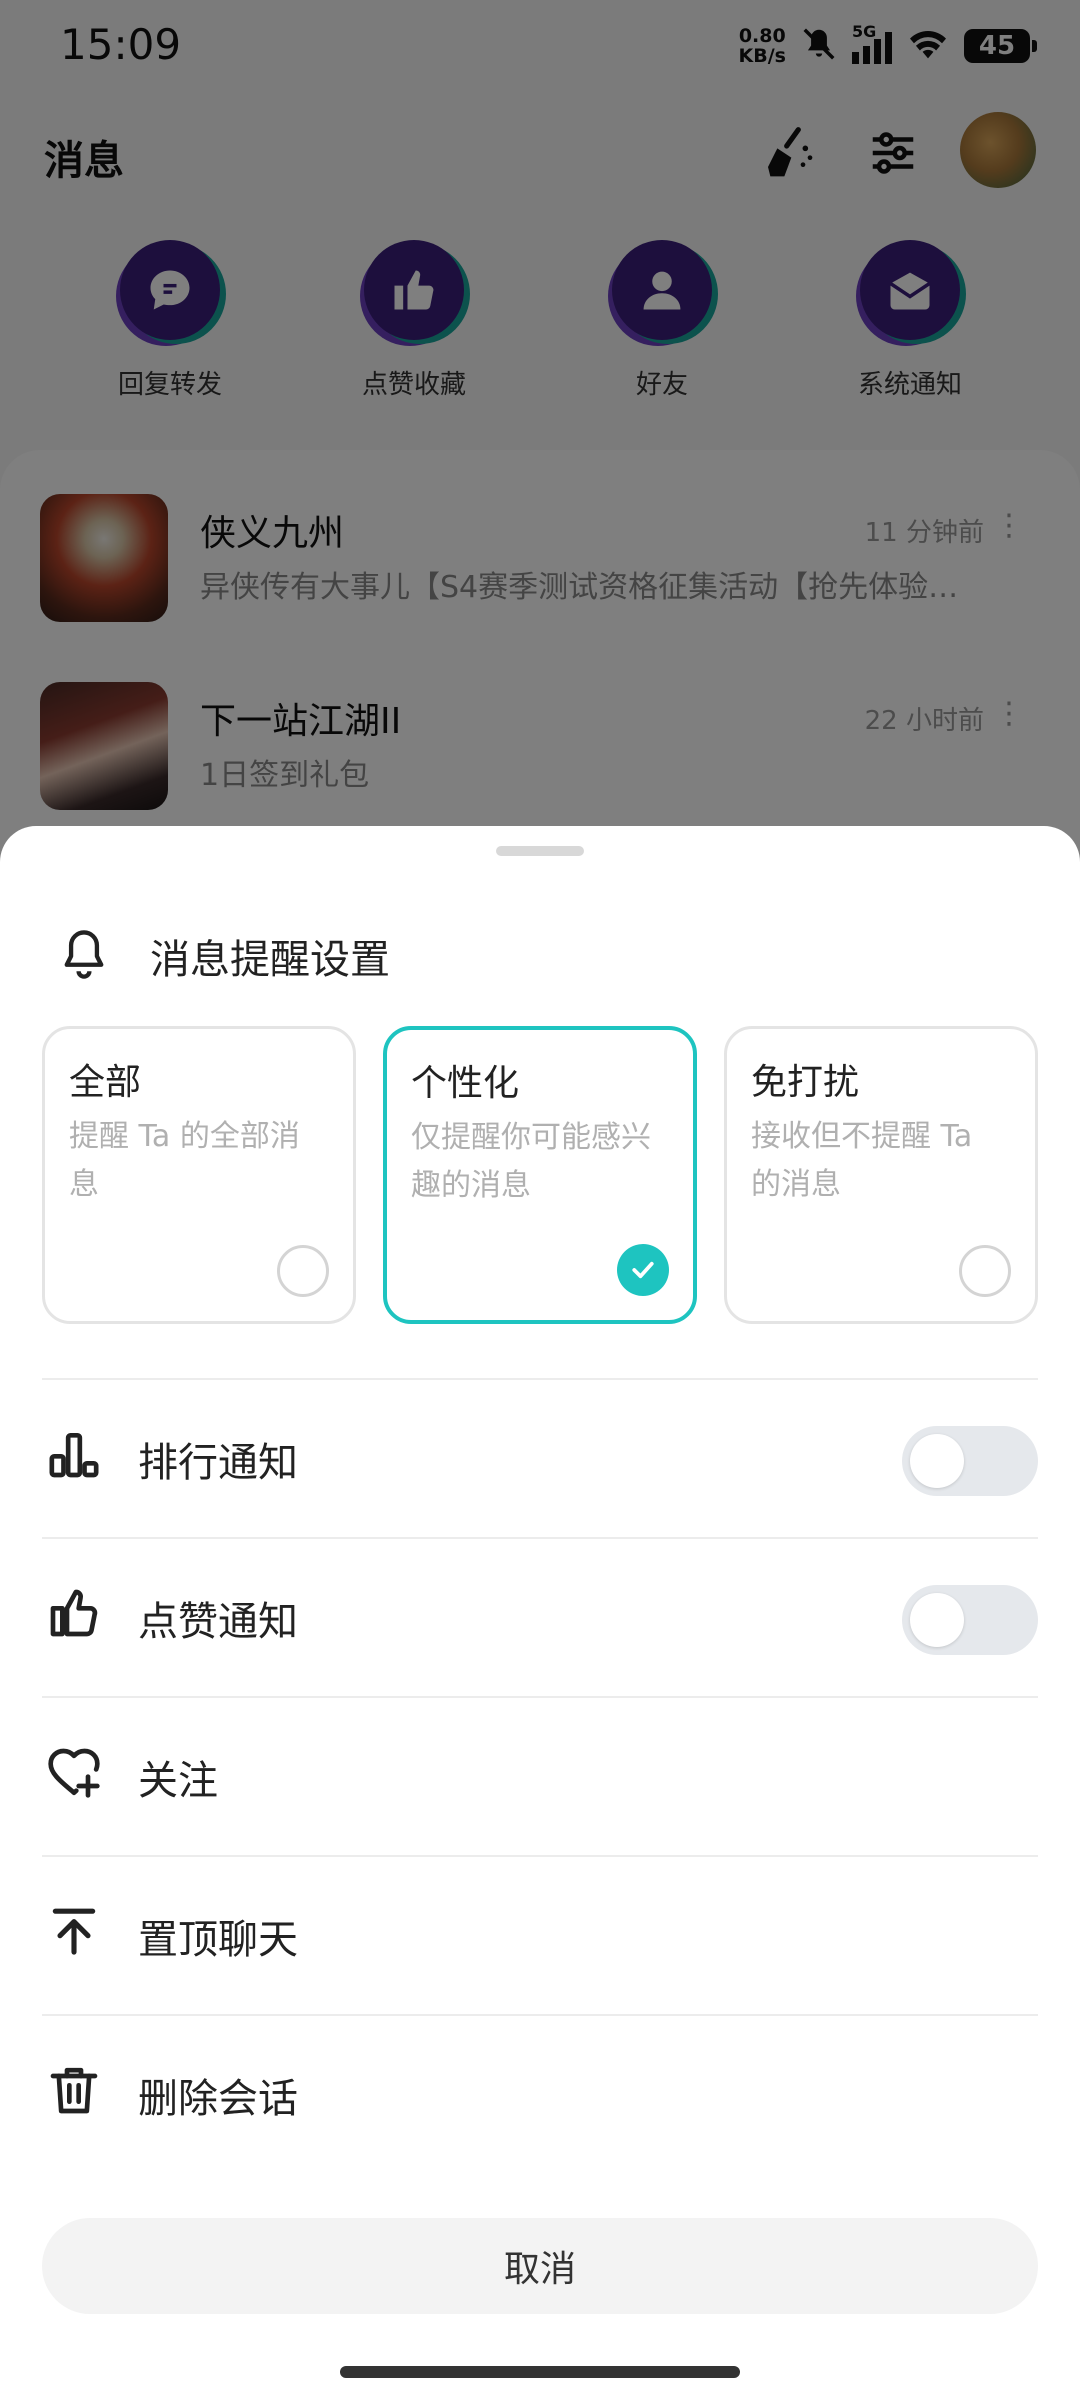 The height and width of the screenshot is (2400, 1080). Describe the element at coordinates (540, 1616) in the screenshot. I see `like-notify-row: 点赞通知` at that location.